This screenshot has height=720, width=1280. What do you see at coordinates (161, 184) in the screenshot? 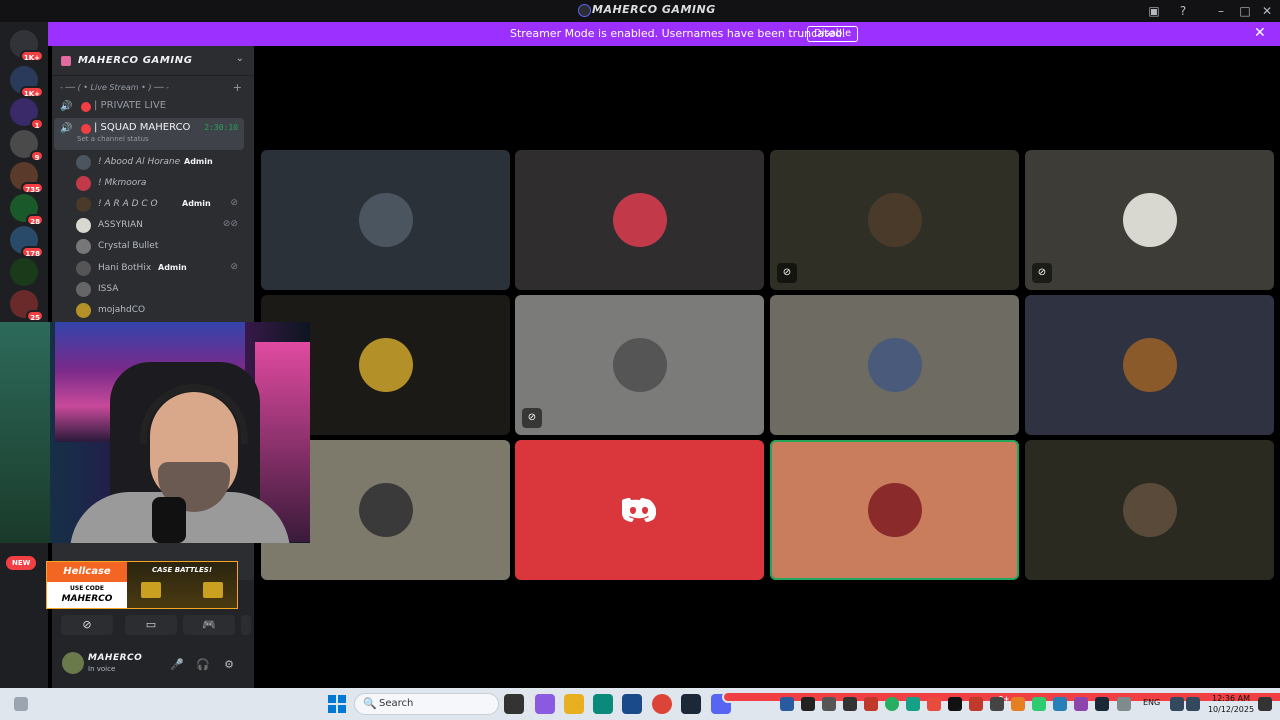
I see `voice-member: ! Mkmoora` at bounding box center [161, 184].